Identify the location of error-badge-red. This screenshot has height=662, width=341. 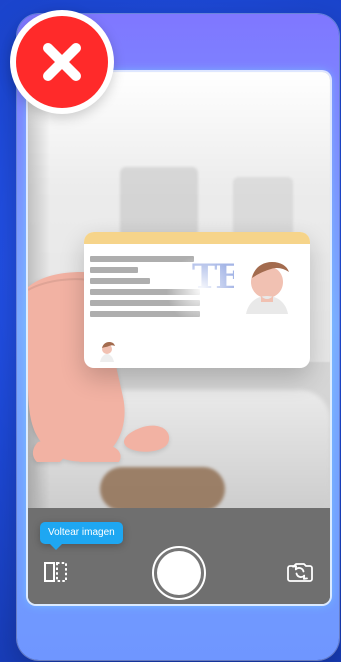
(62, 62).